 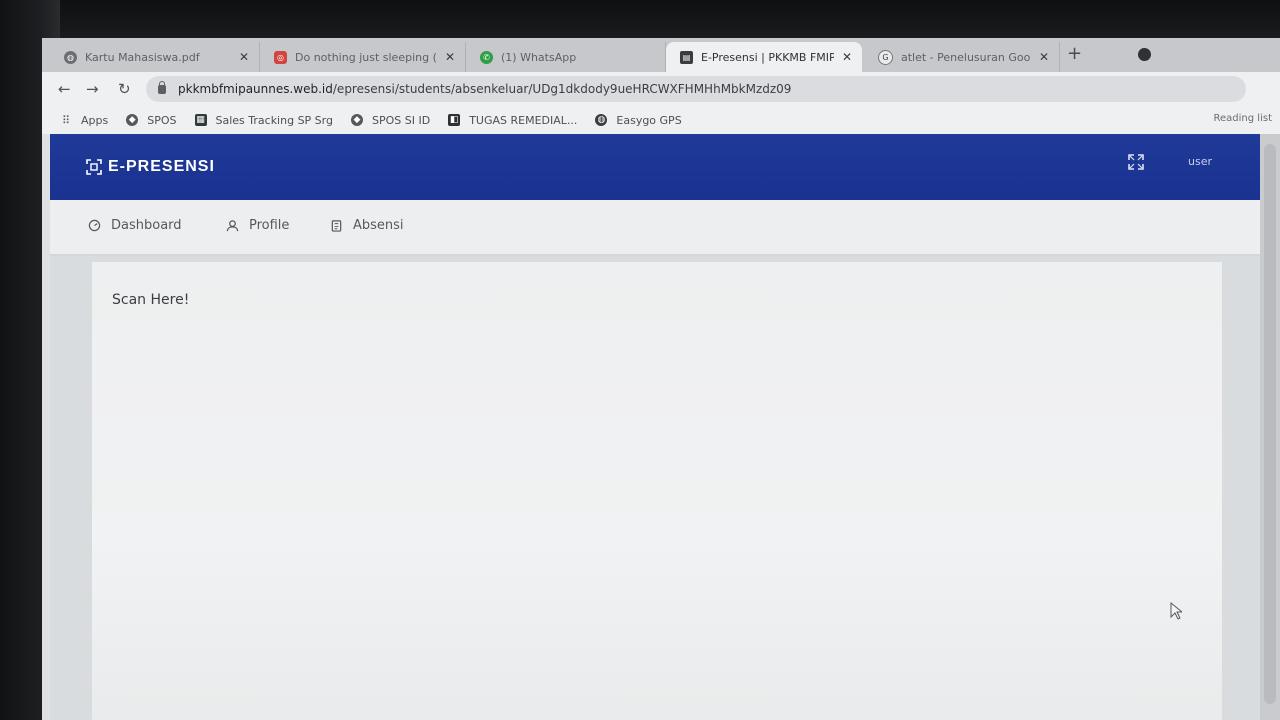 What do you see at coordinates (200, 120) in the screenshot?
I see `sheet-icon: ▦` at bounding box center [200, 120].